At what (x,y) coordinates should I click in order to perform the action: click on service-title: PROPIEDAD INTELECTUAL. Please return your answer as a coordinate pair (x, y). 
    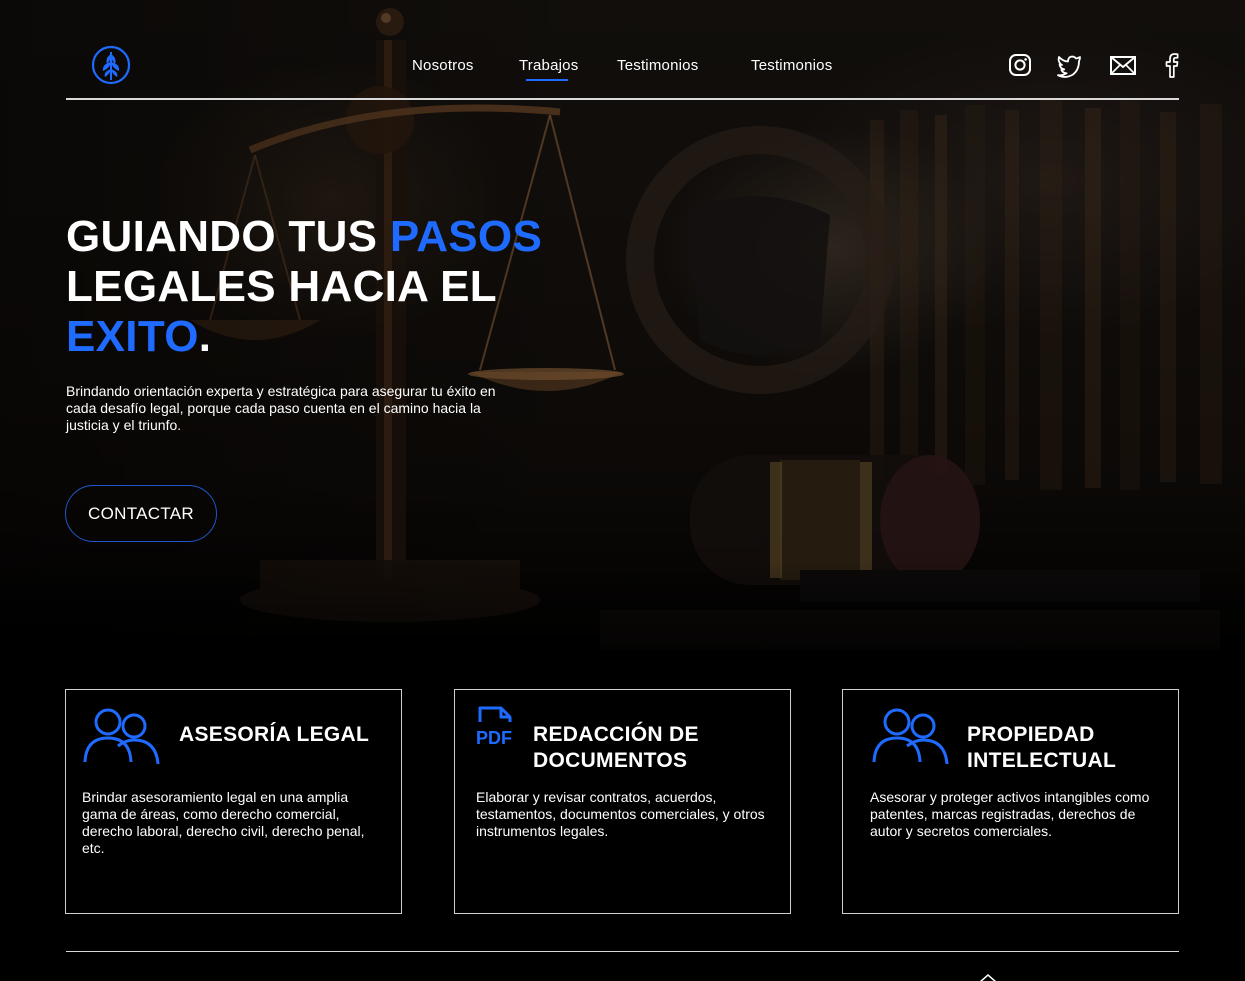
    Looking at the image, I should click on (1042, 747).